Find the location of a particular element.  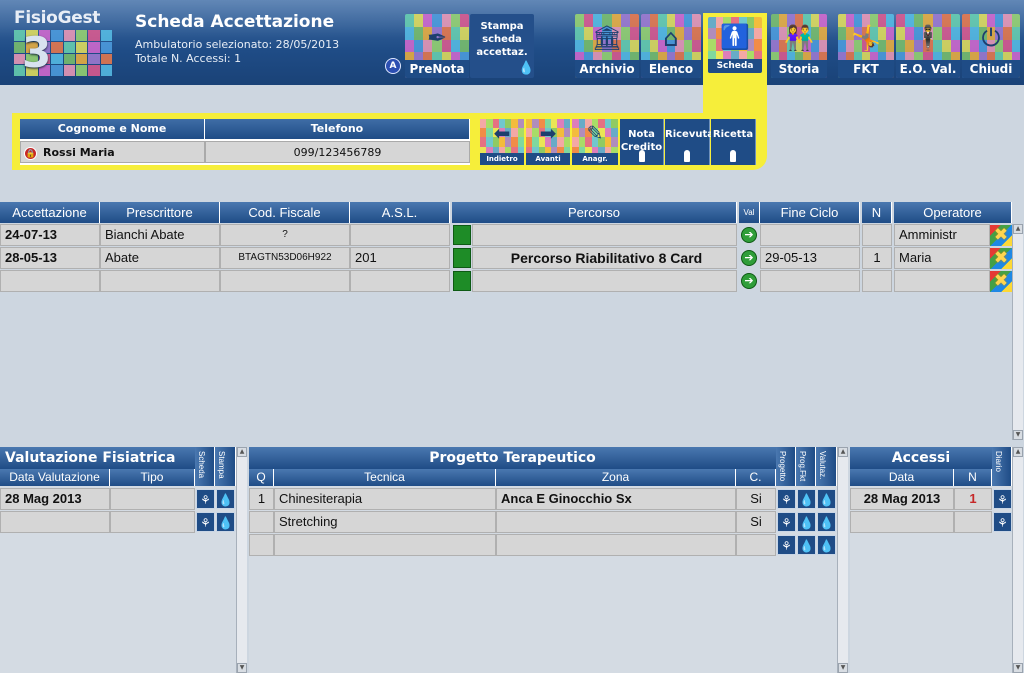

col-prescrittore: Prescrittore is located at coordinates (160, 212).